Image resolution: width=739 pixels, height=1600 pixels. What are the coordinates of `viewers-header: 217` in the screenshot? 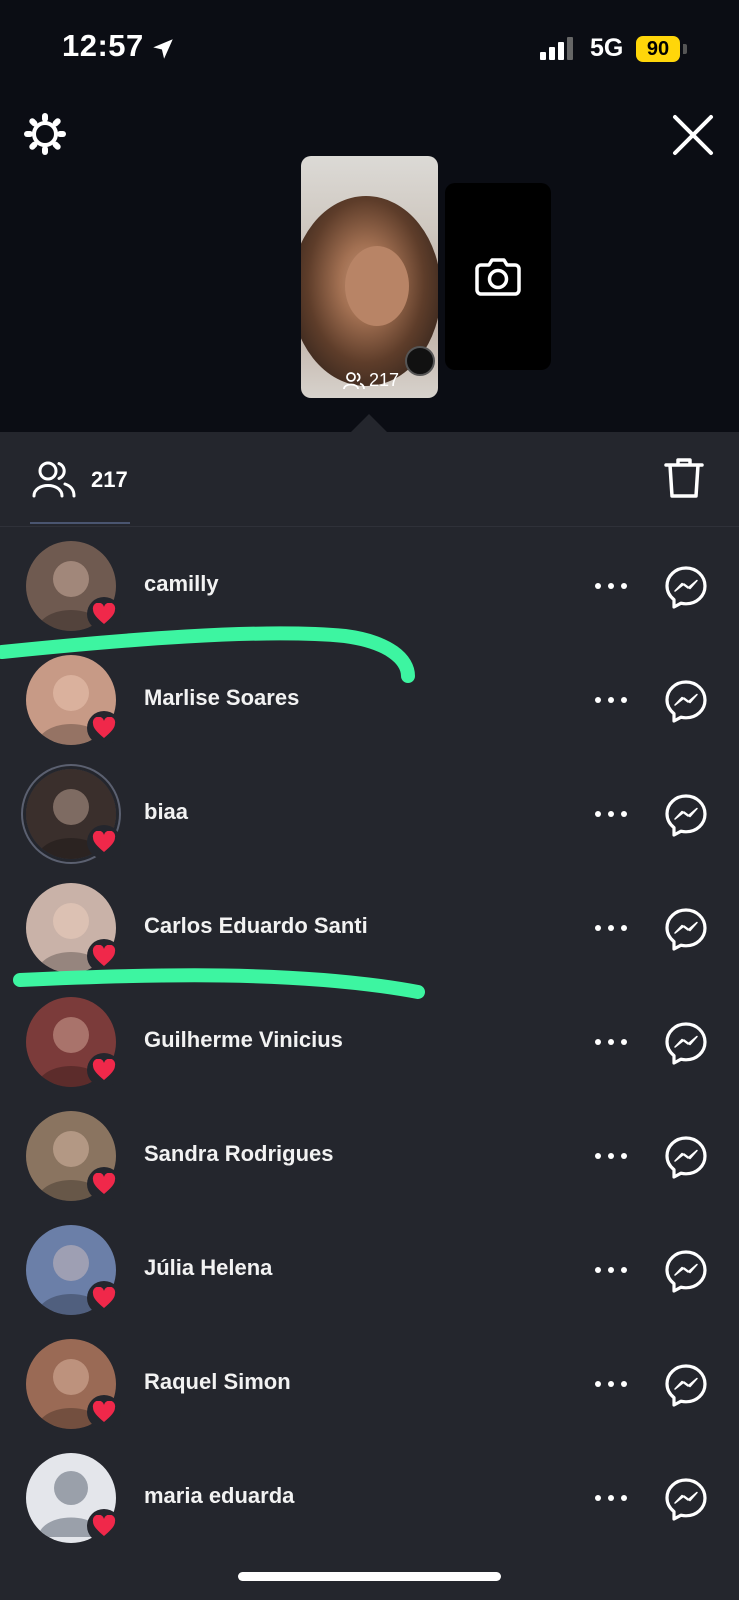 It's located at (369, 479).